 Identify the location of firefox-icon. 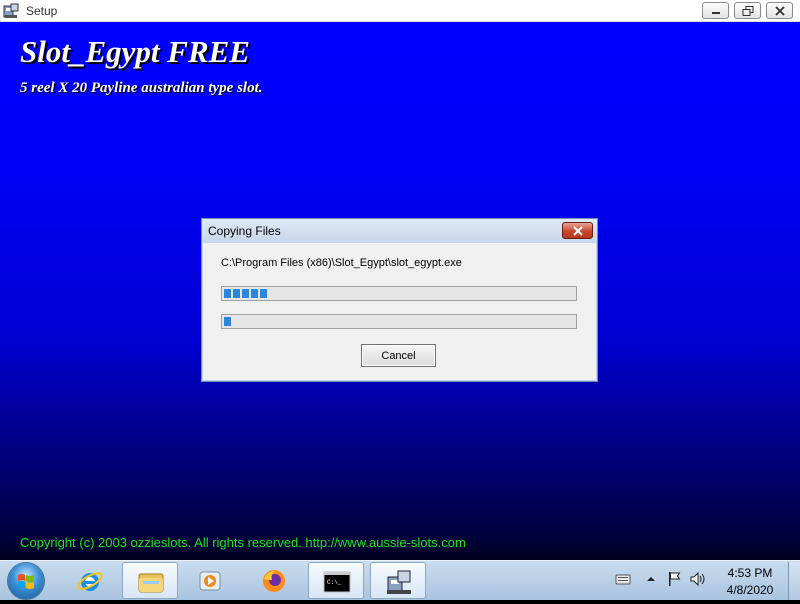
(274, 581).